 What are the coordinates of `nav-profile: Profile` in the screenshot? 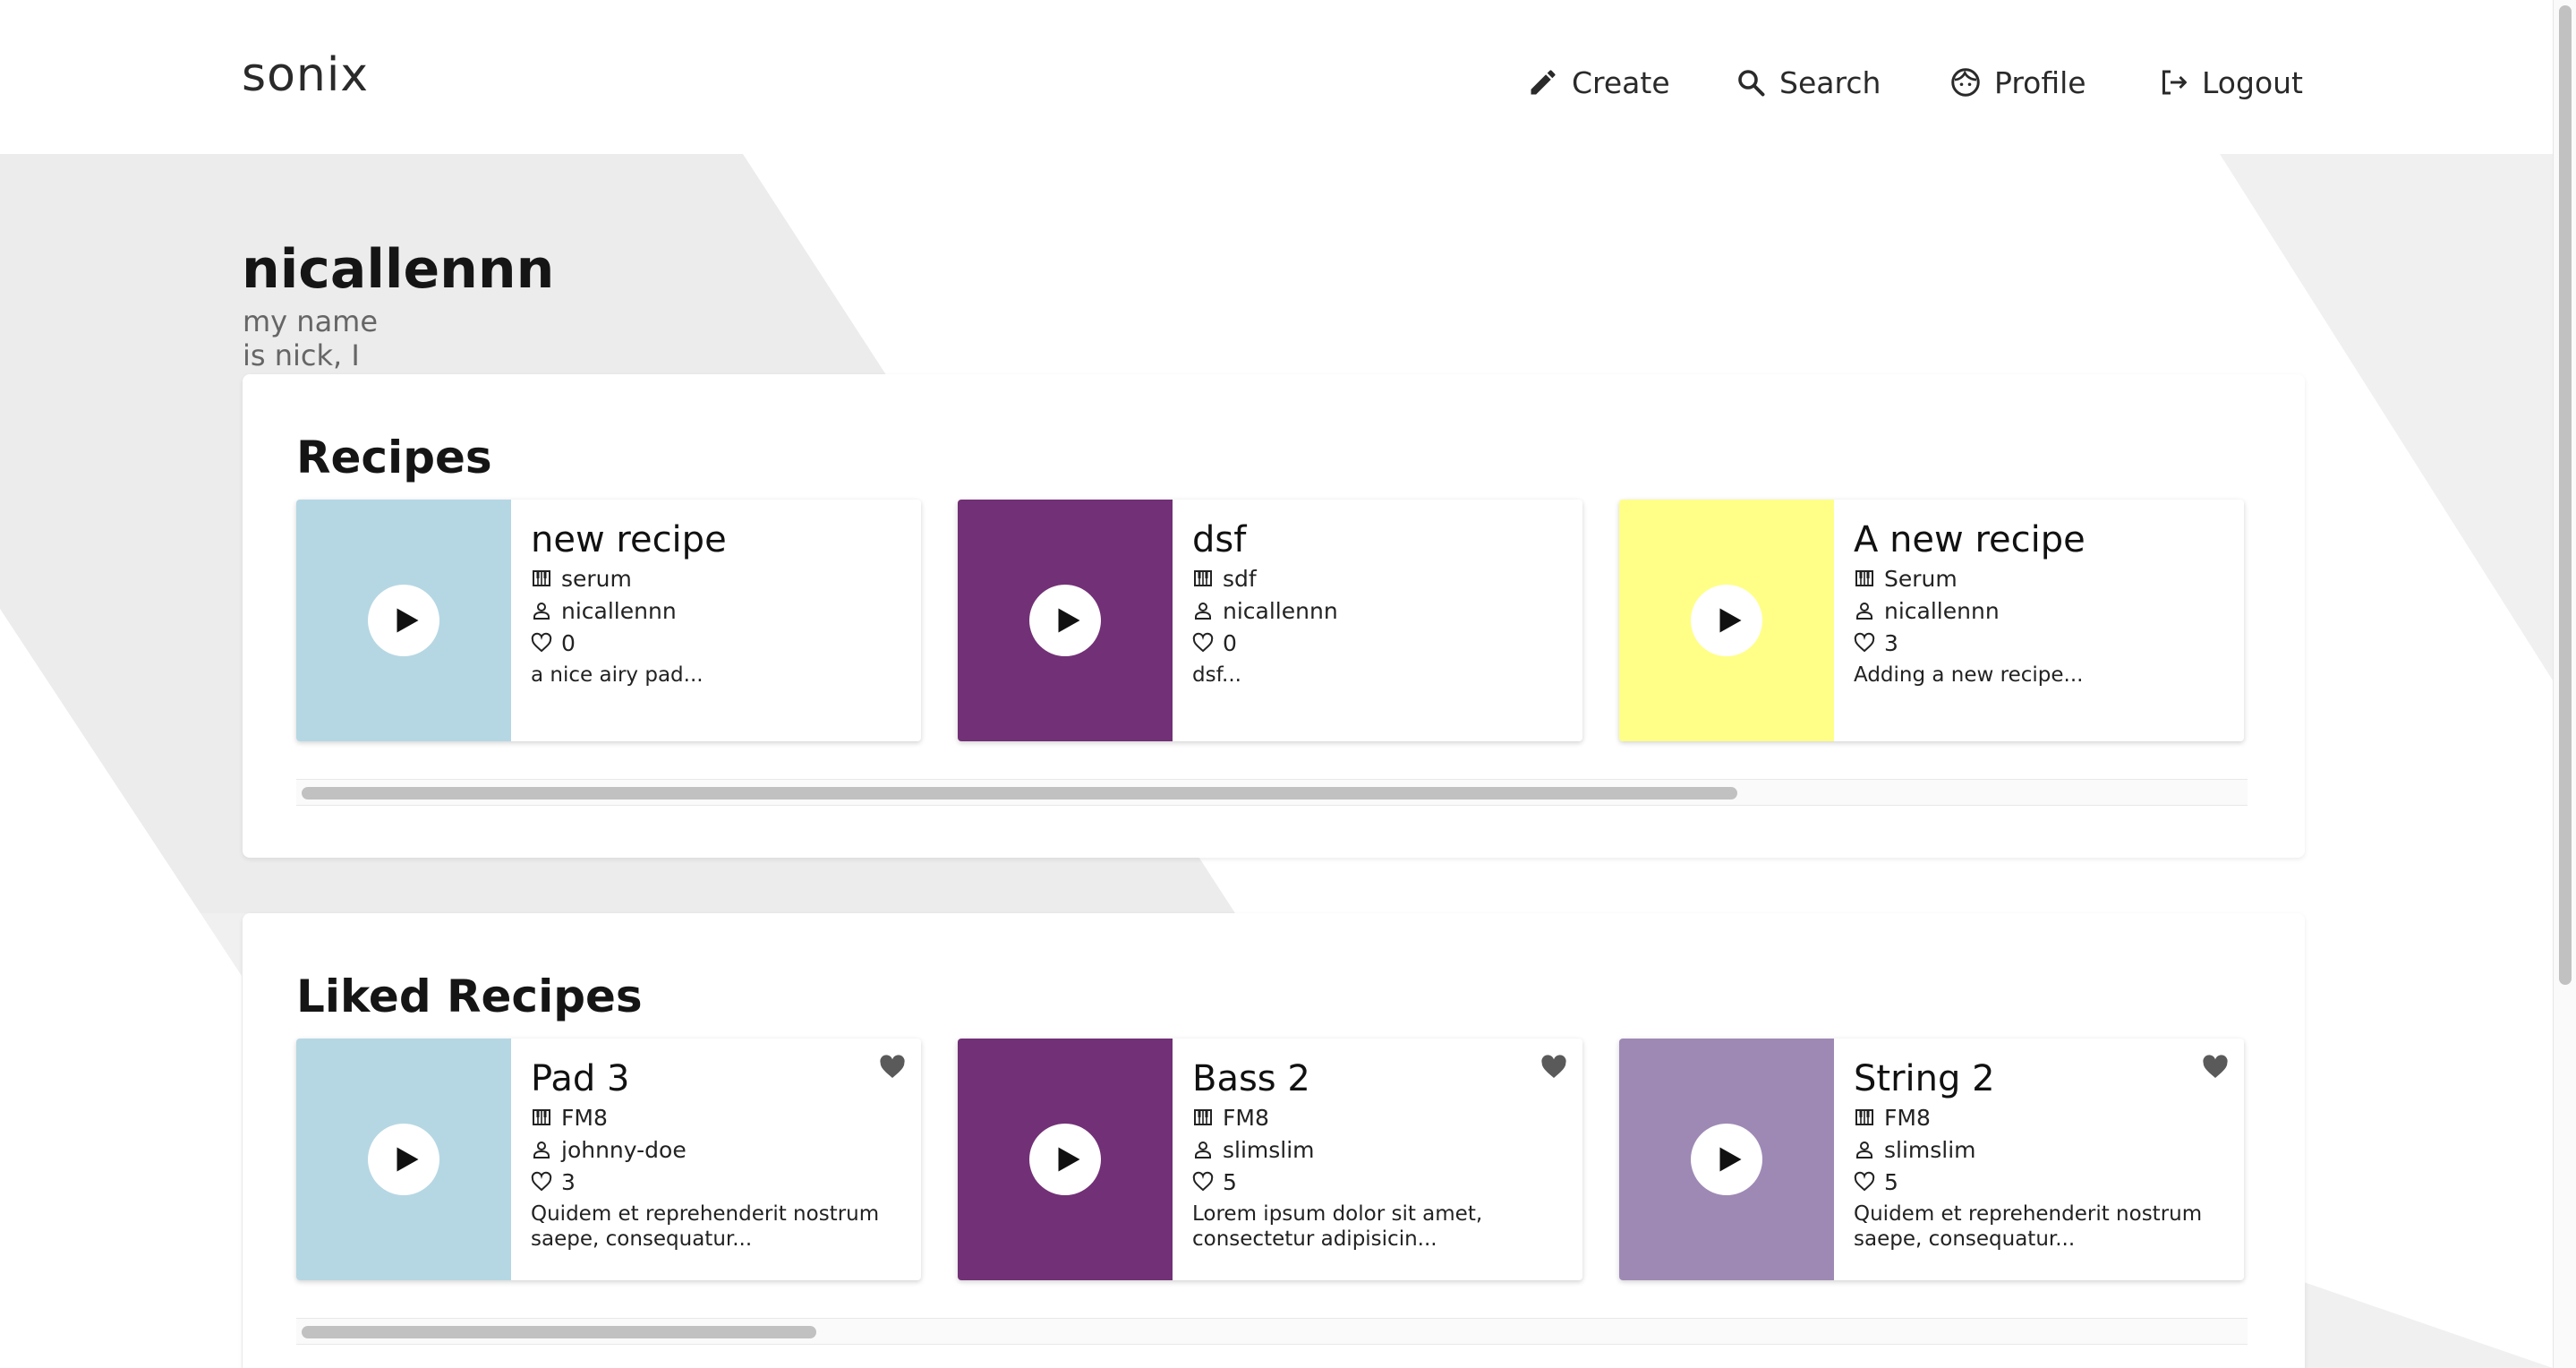 It's located at (2017, 82).